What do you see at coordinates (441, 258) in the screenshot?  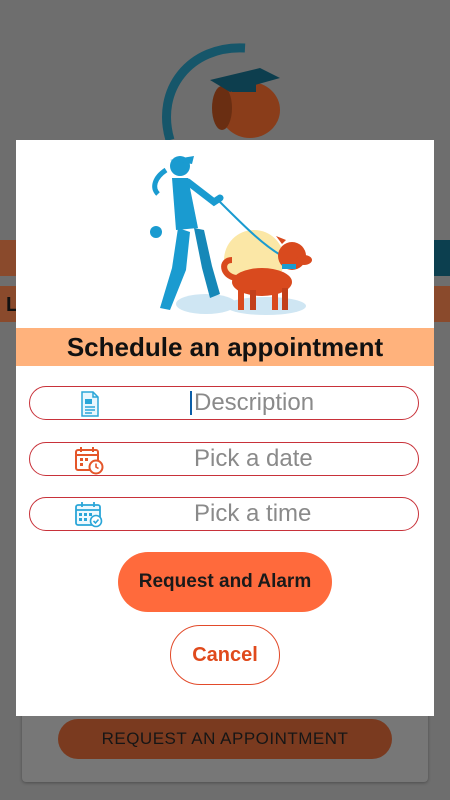 I see `background-band-teal` at bounding box center [441, 258].